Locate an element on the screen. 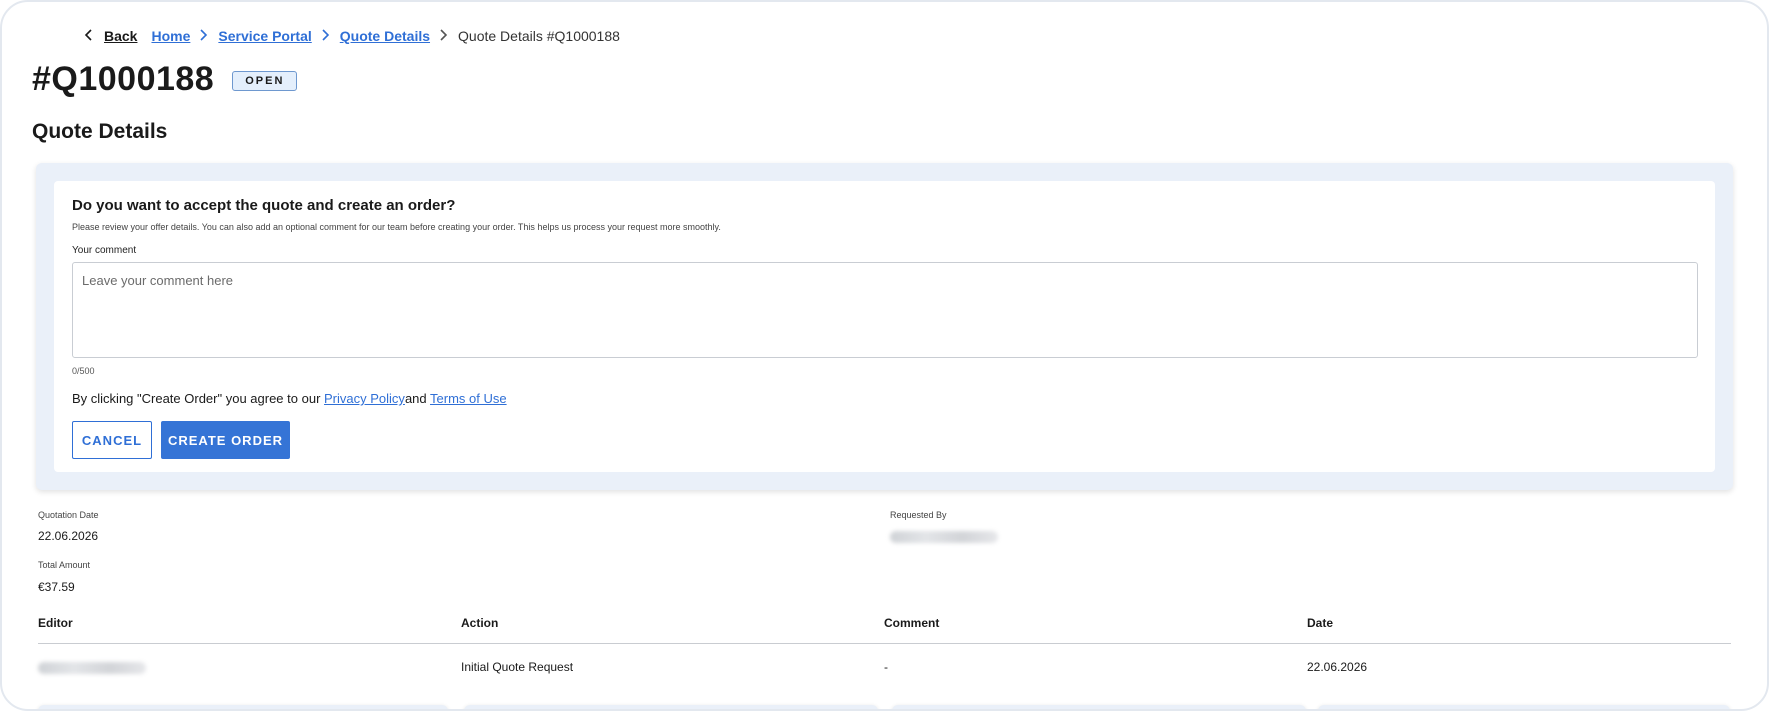  table-header-comment: Comment is located at coordinates (912, 623).